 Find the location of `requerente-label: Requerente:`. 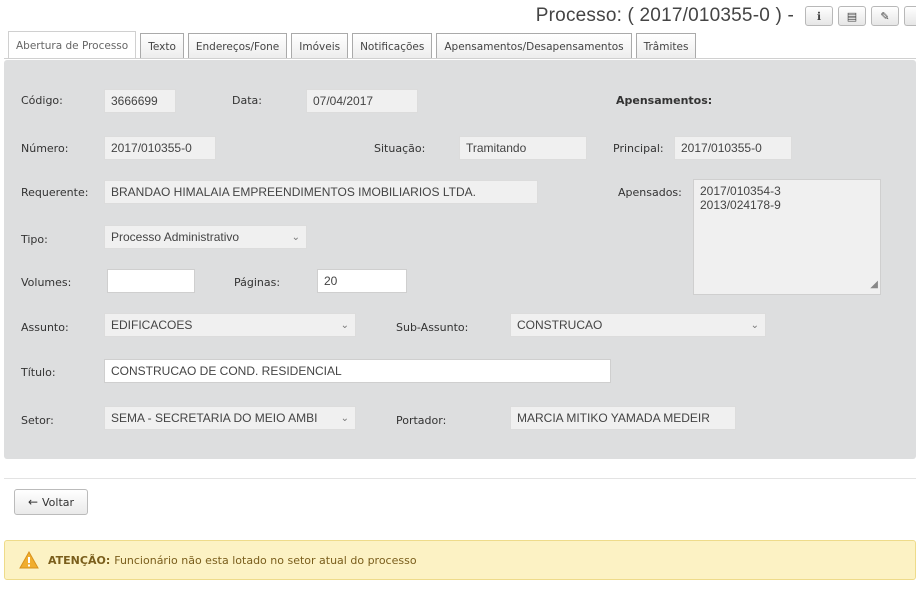

requerente-label: Requerente: is located at coordinates (55, 192).